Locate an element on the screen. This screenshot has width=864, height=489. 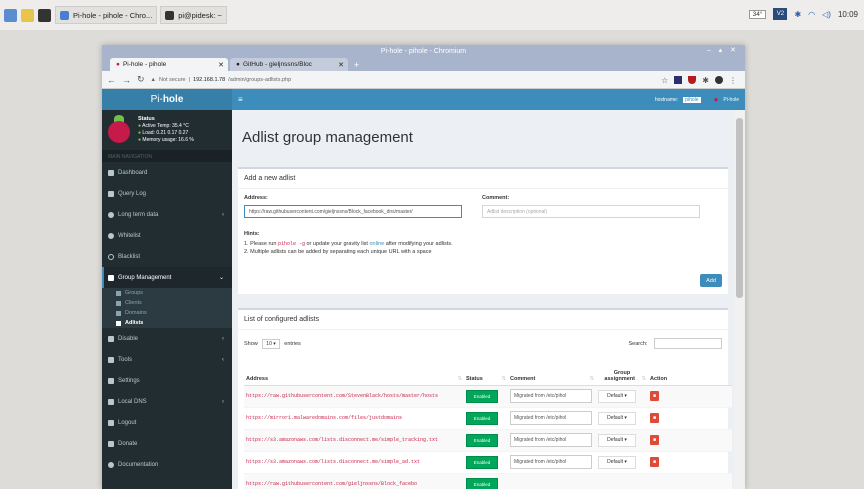
col-group: Group assignment ⇅ is located at coordinates (622, 371).